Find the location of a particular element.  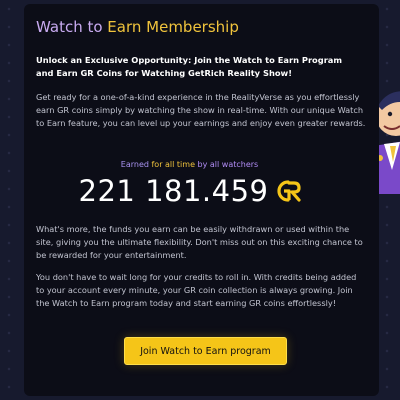

earned-label: Earned for all time by all watchers is located at coordinates (189, 164).